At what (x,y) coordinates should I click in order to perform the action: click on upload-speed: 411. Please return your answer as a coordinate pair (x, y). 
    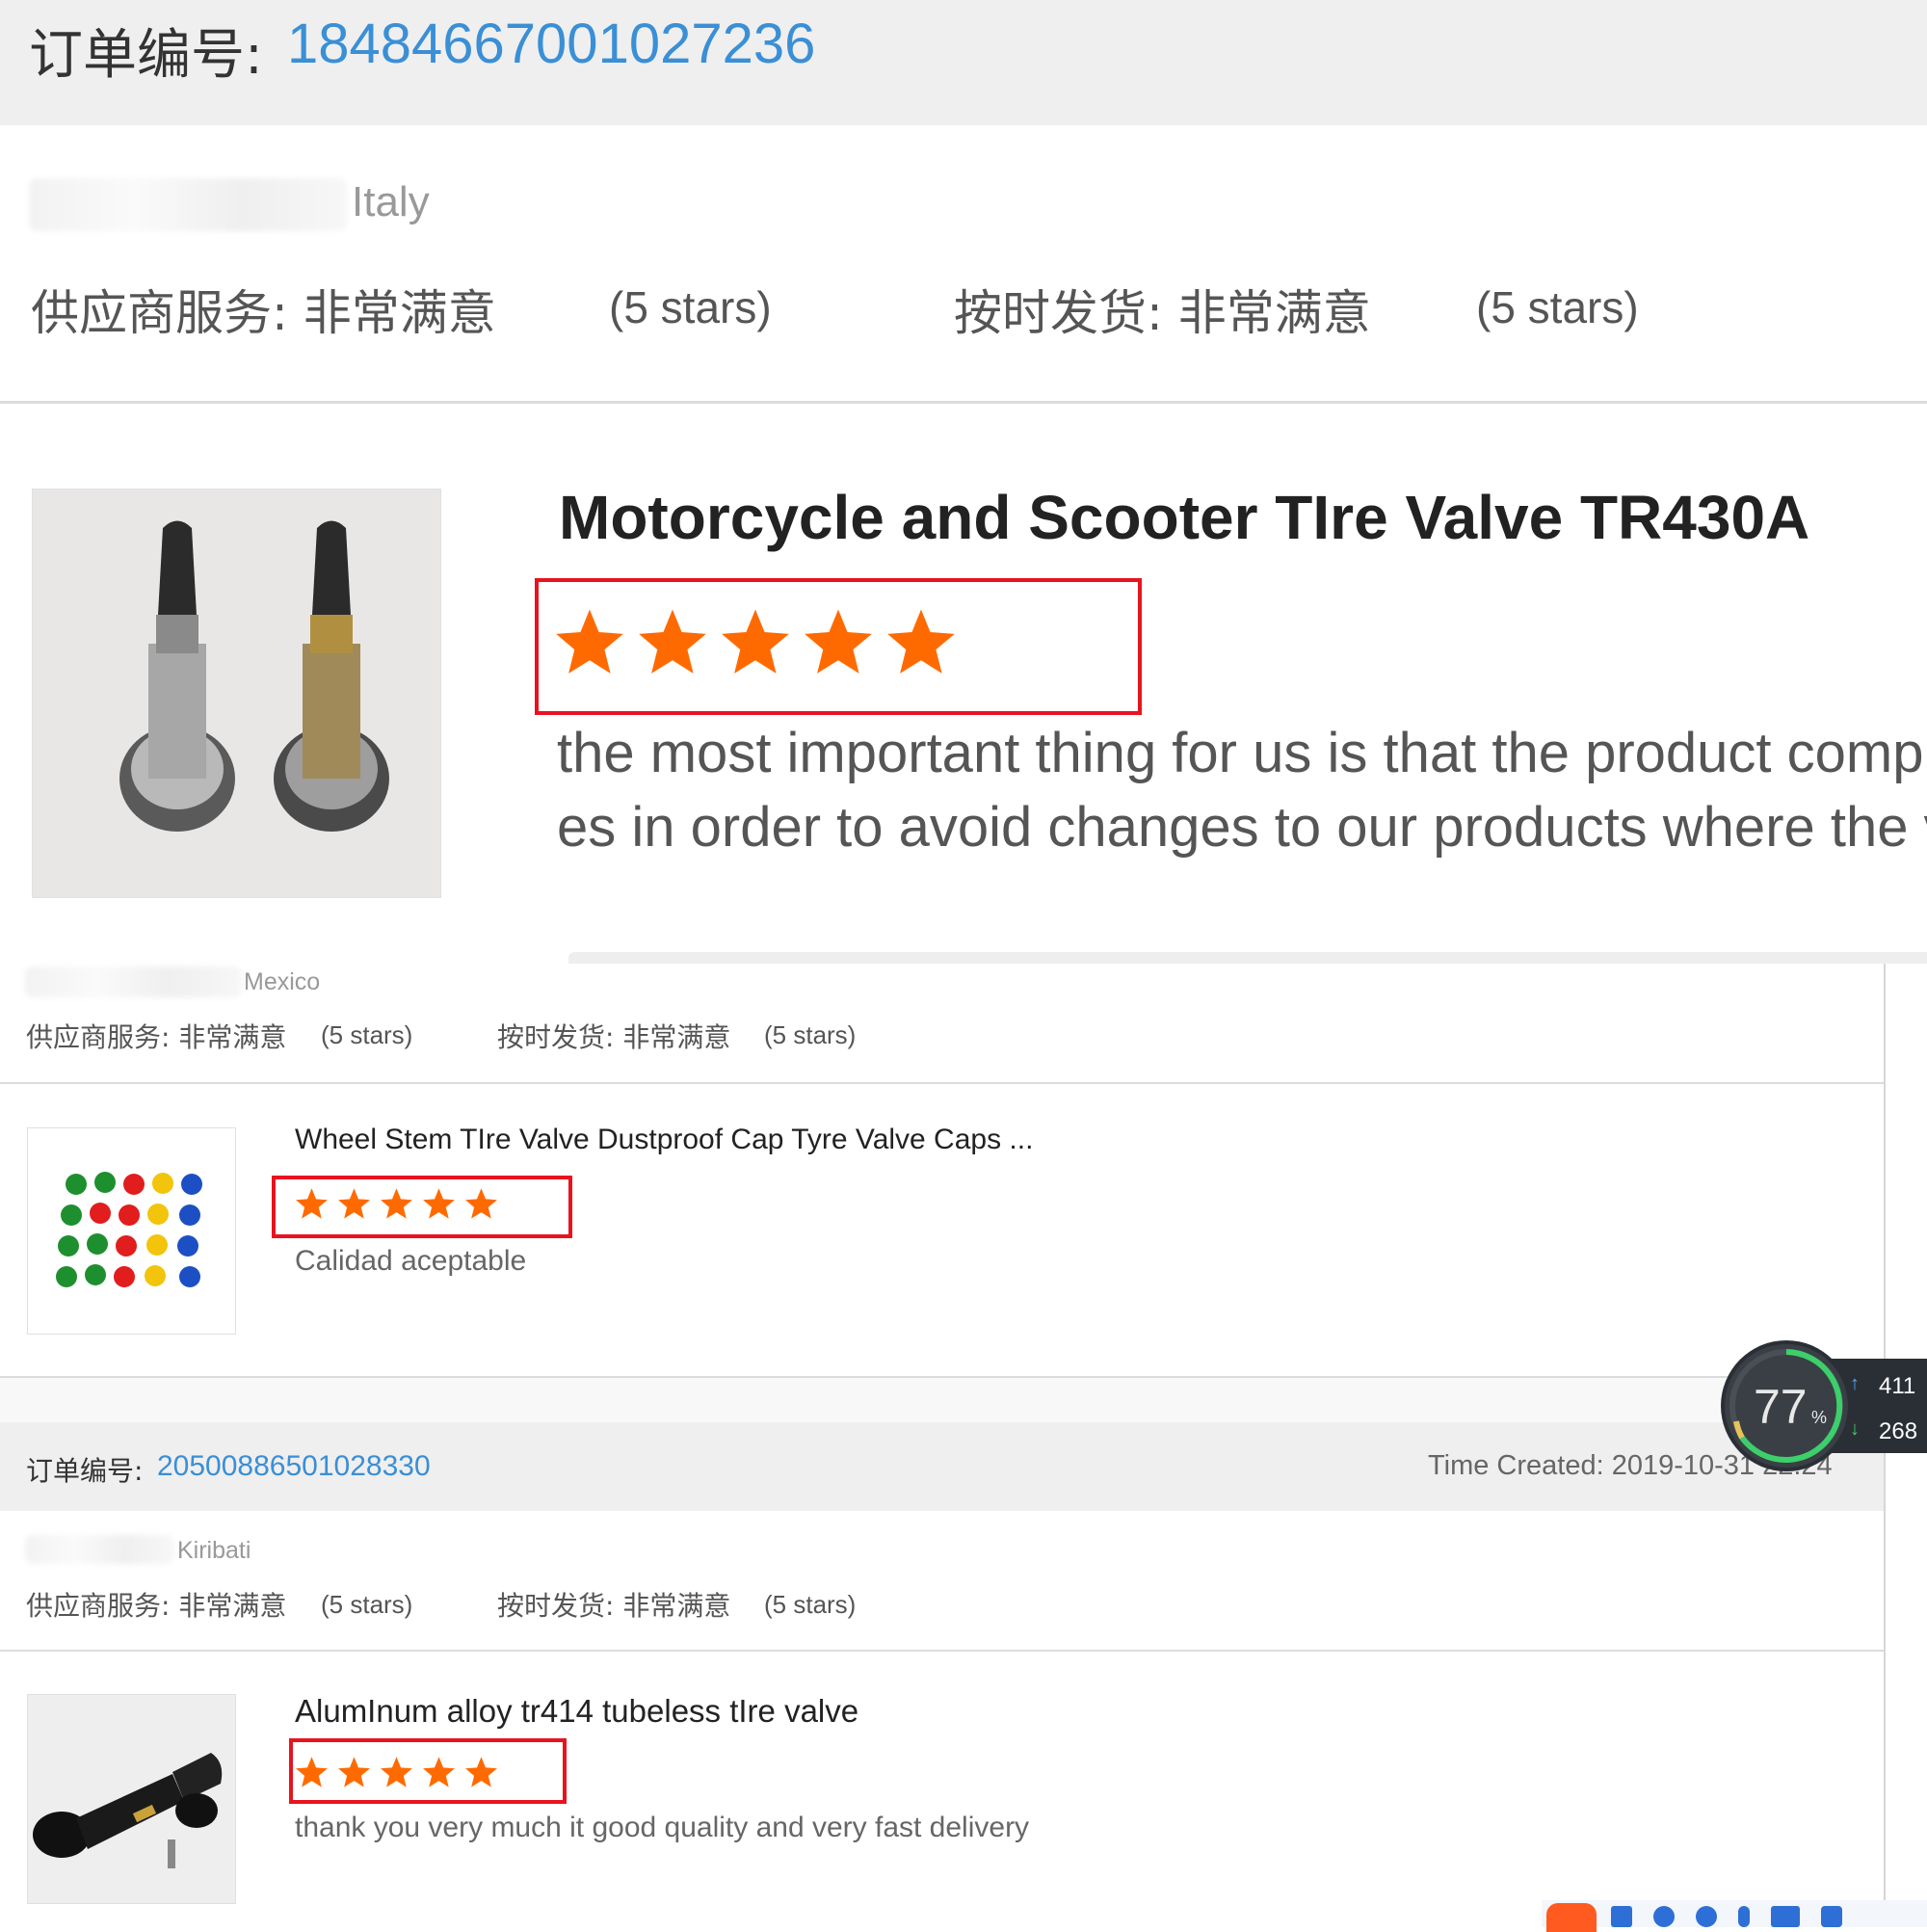
    Looking at the image, I should click on (1897, 1386).